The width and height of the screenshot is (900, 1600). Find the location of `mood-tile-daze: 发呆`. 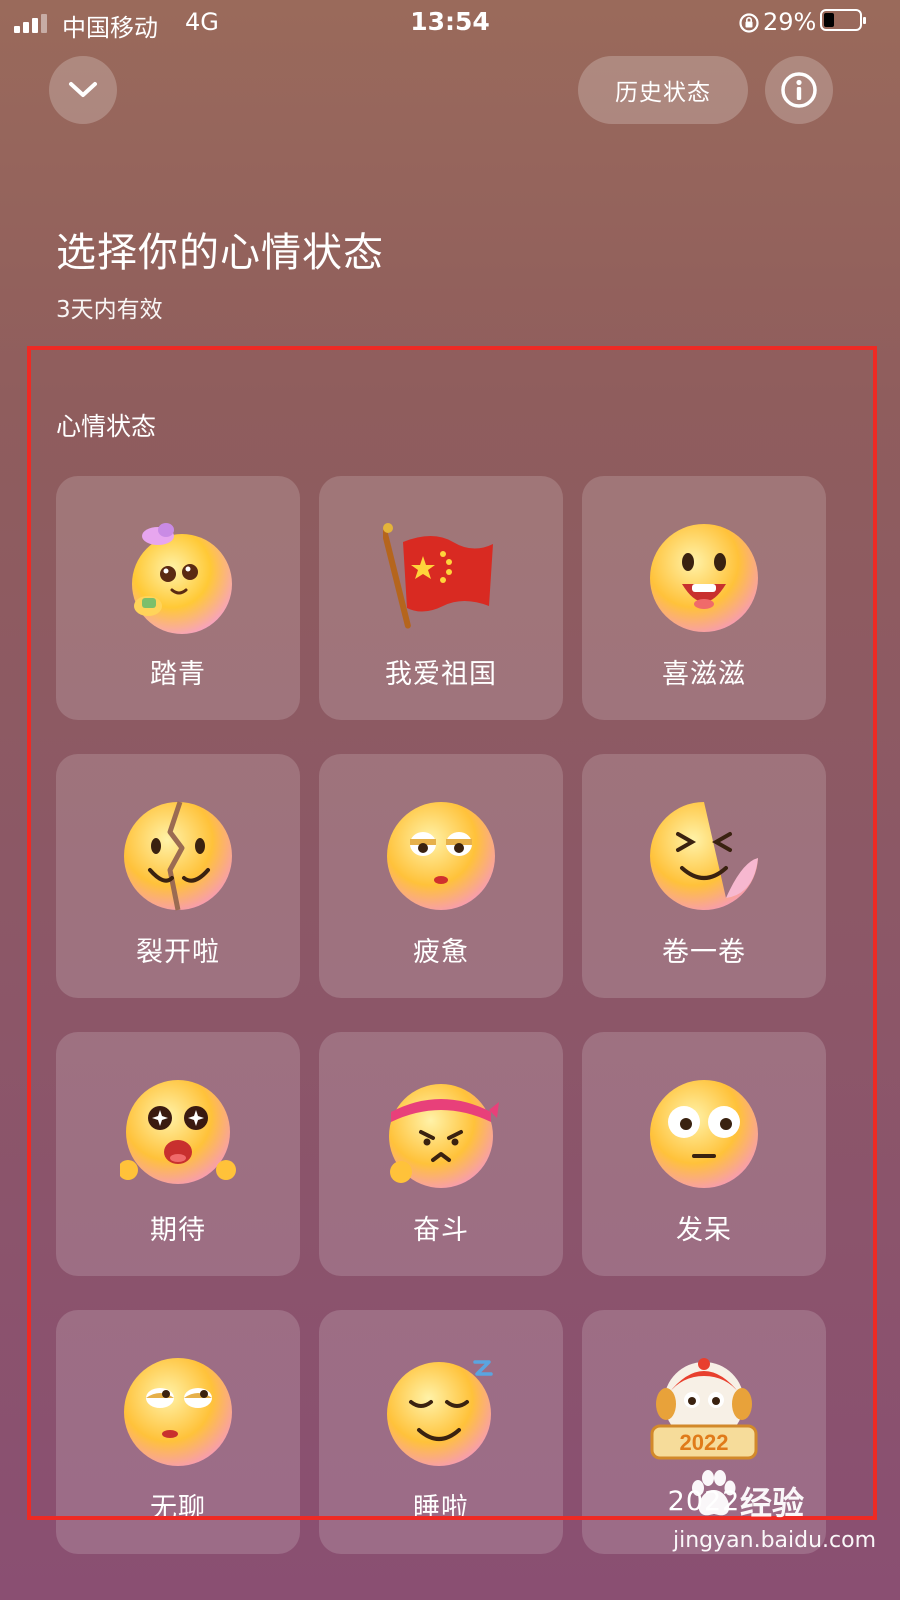

mood-tile-daze: 发呆 is located at coordinates (704, 1154).